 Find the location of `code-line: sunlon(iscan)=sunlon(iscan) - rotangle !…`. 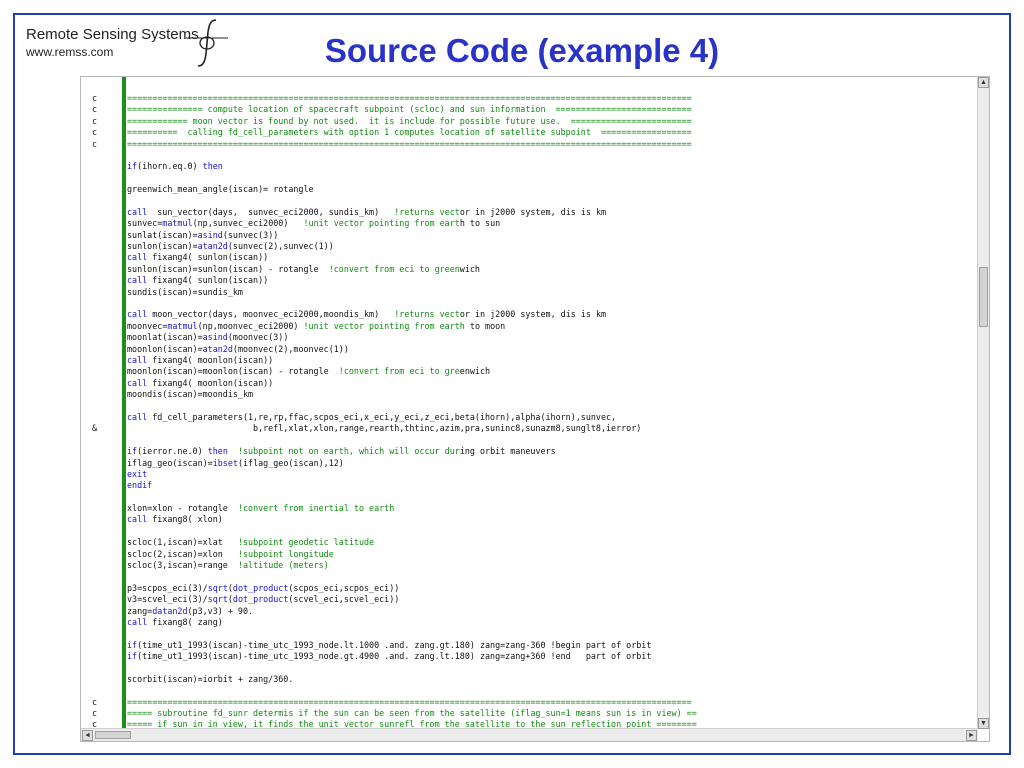

code-line: sunlon(iscan)=sunlon(iscan) - rotangle !… is located at coordinates (394, 269).